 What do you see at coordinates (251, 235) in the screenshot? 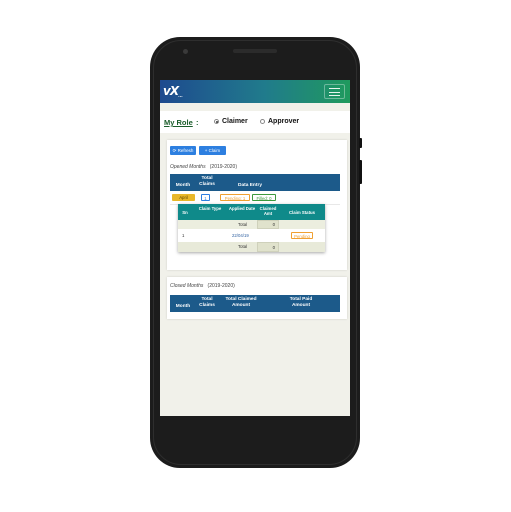
I see `table-row: 1 22/04/19 Pending` at bounding box center [251, 235].